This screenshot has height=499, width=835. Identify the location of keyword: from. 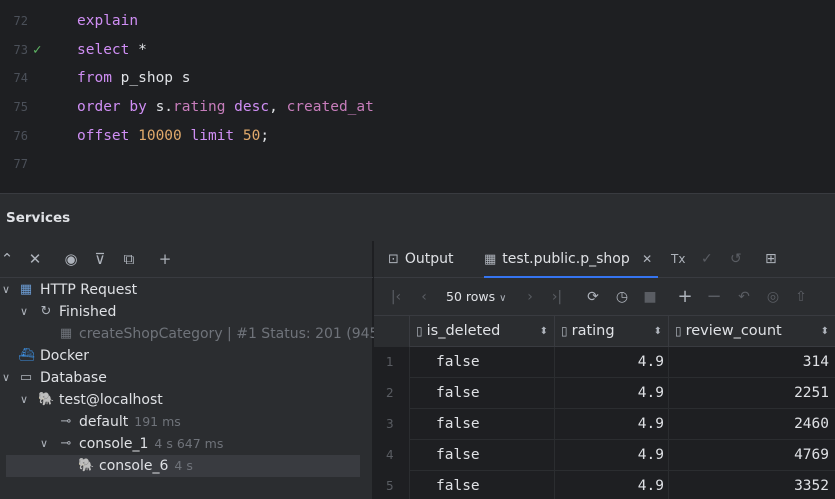
(94, 78).